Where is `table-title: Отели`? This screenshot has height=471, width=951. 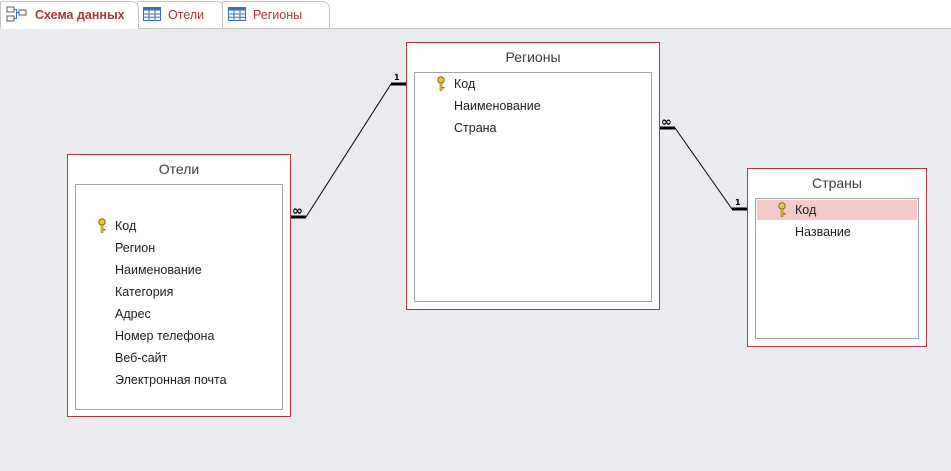 table-title: Отели is located at coordinates (179, 169).